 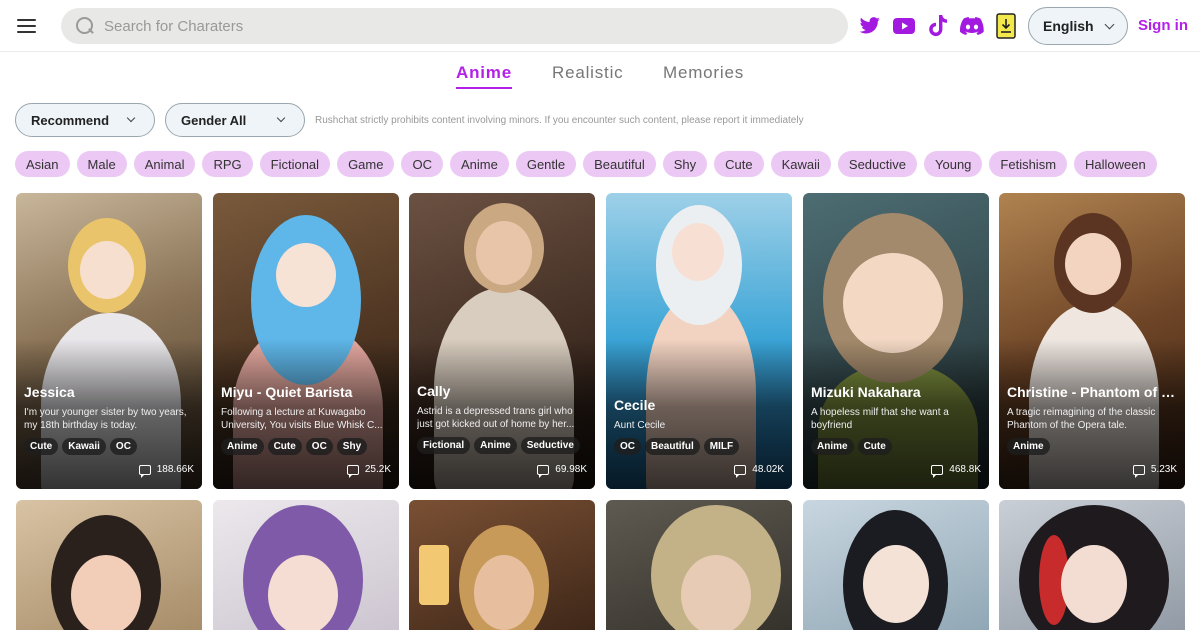 What do you see at coordinates (295, 164) in the screenshot?
I see `tag-chip: Fictional` at bounding box center [295, 164].